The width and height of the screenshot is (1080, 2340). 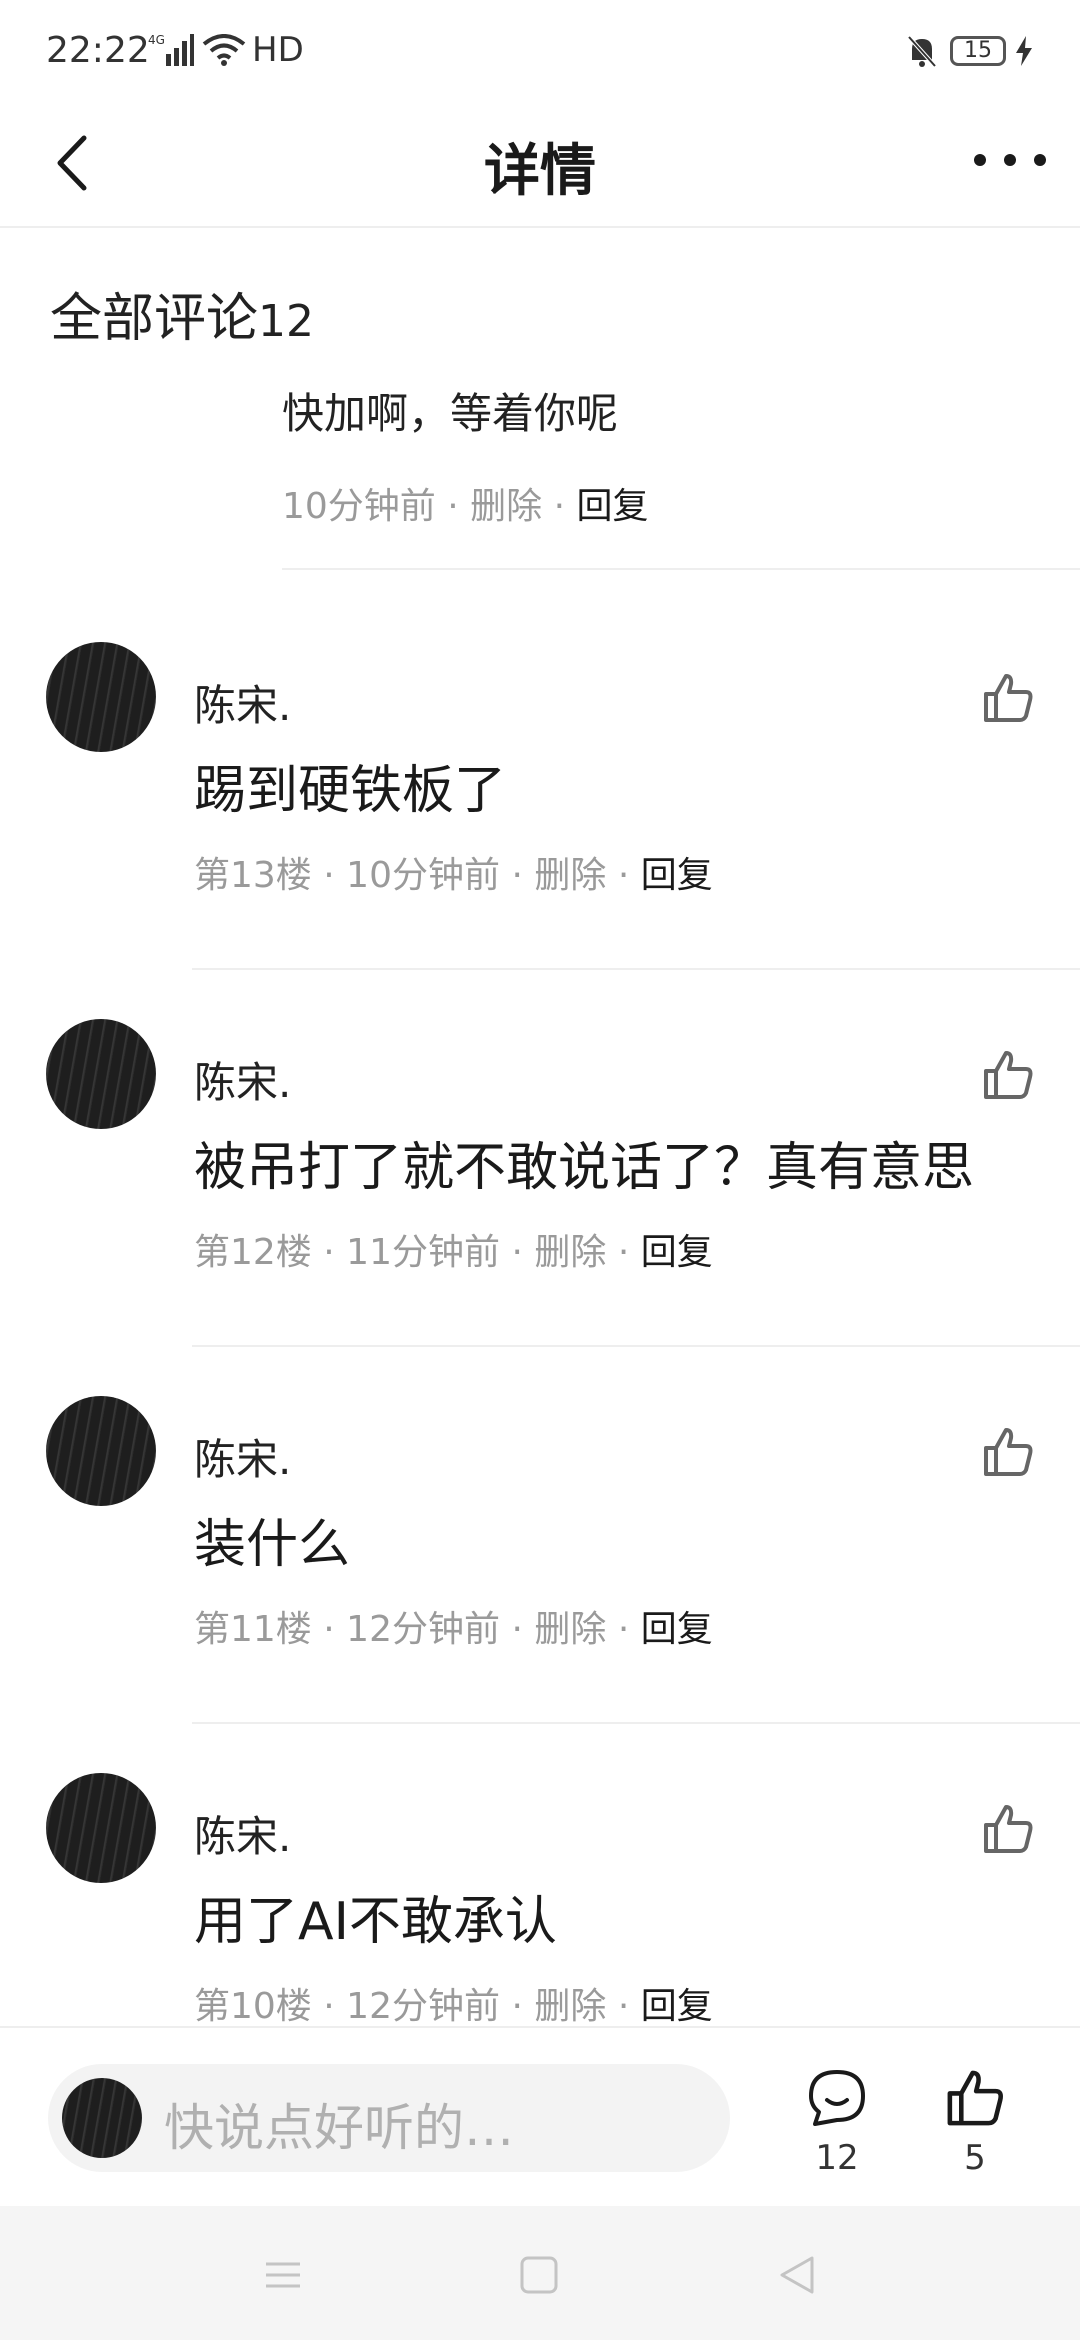 I want to click on comment-floor: 第11楼, so click(x=253, y=1629).